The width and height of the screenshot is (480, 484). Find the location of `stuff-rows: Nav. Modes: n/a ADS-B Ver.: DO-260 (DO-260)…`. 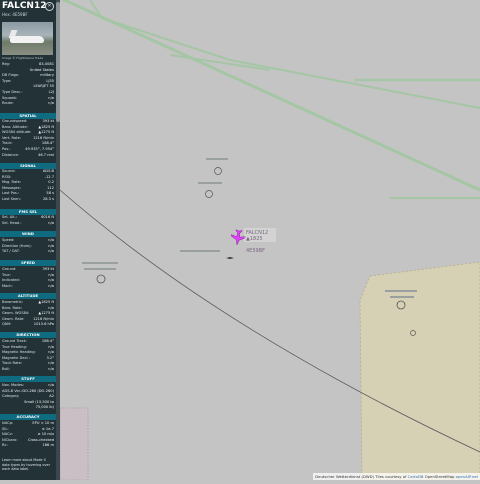

stuff-rows: Nav. Modes: n/a ADS-B Ver.: DO-260 (DO-260)… is located at coordinates (28, 397).